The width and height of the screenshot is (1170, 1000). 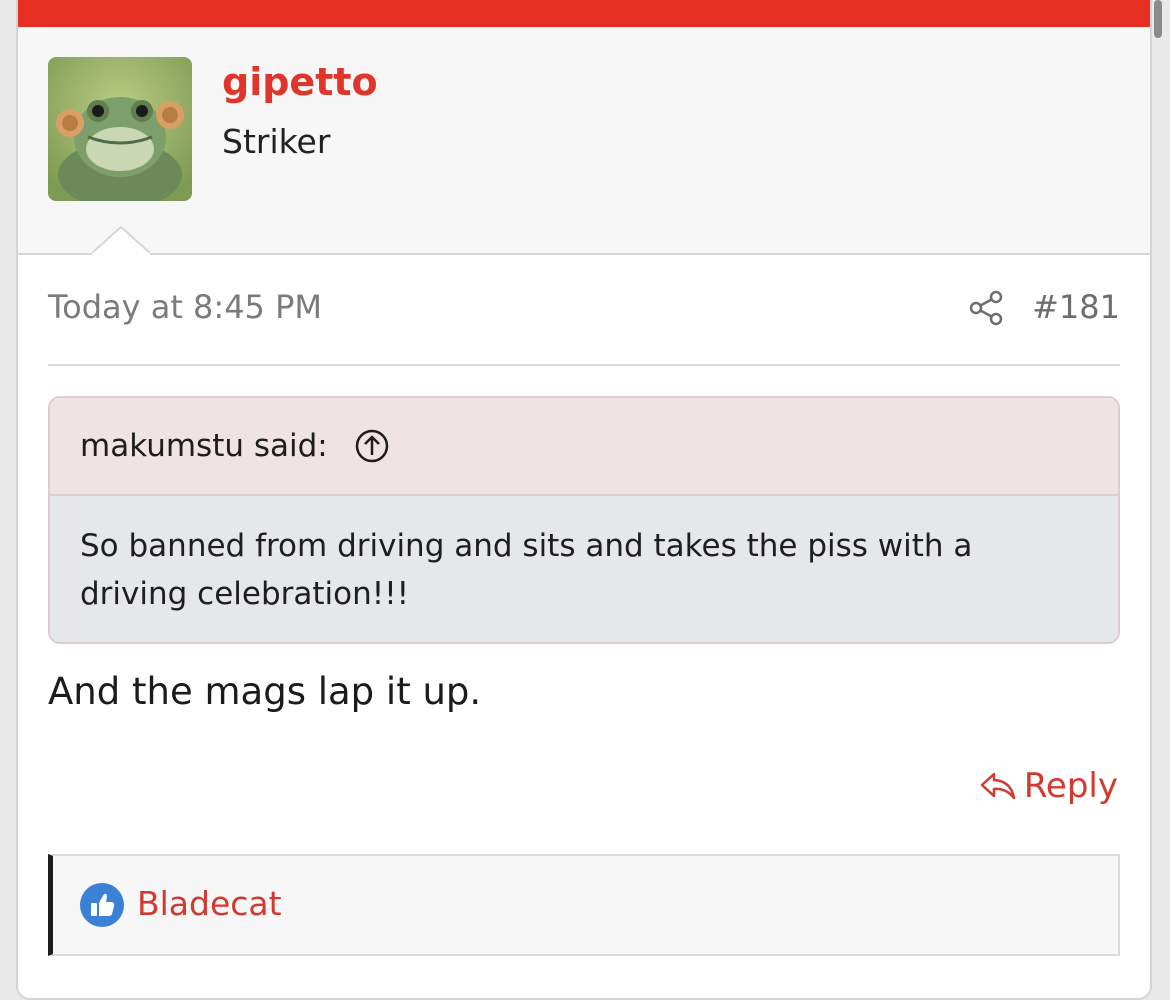 I want to click on frog-avatar-icon, so click(x=120, y=129).